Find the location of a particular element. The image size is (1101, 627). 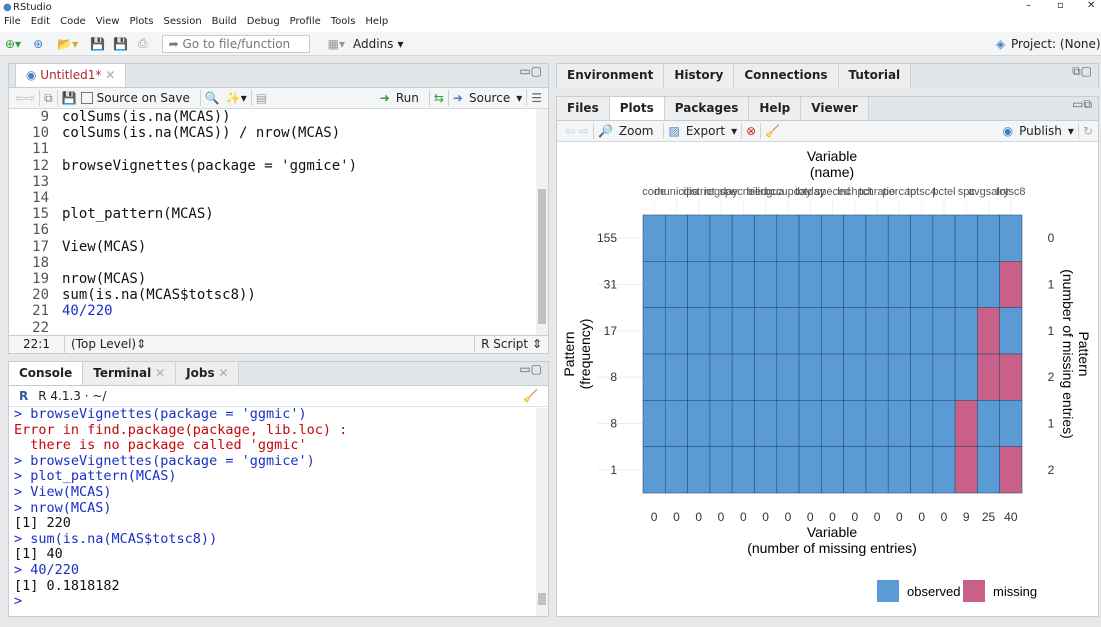

show-in-window-icon: ⧉ is located at coordinates (48, 98).